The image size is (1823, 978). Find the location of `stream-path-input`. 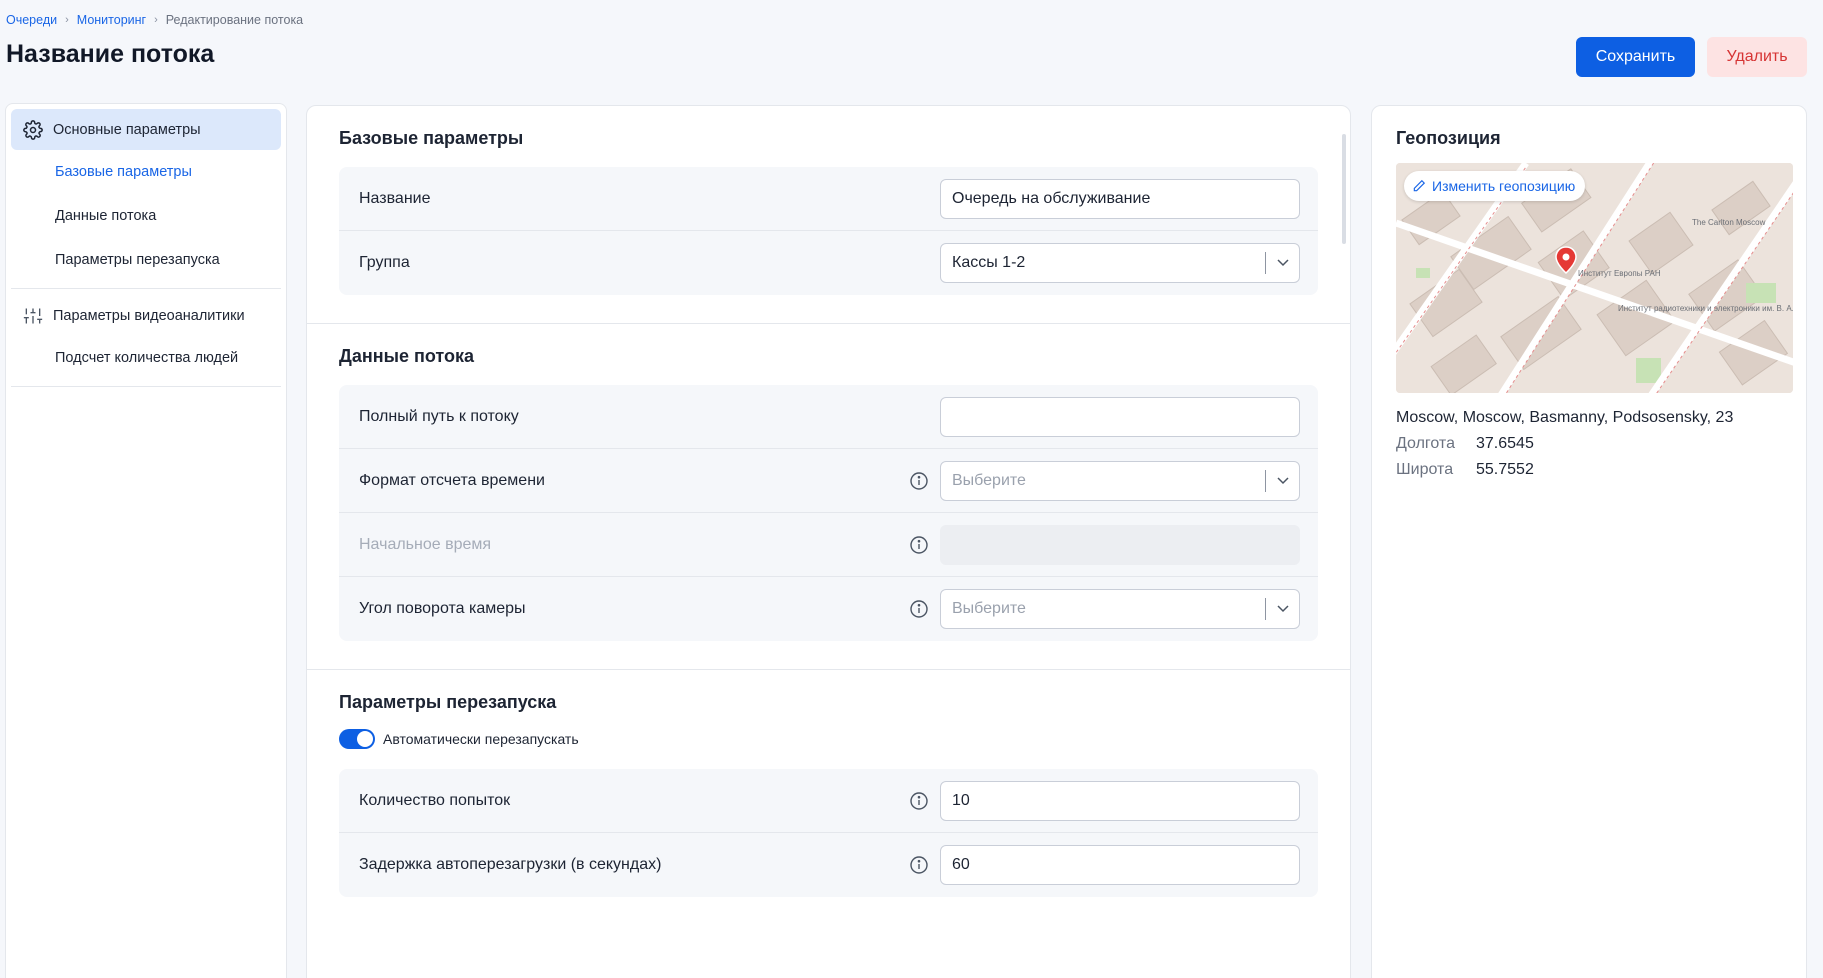

stream-path-input is located at coordinates (1120, 417).